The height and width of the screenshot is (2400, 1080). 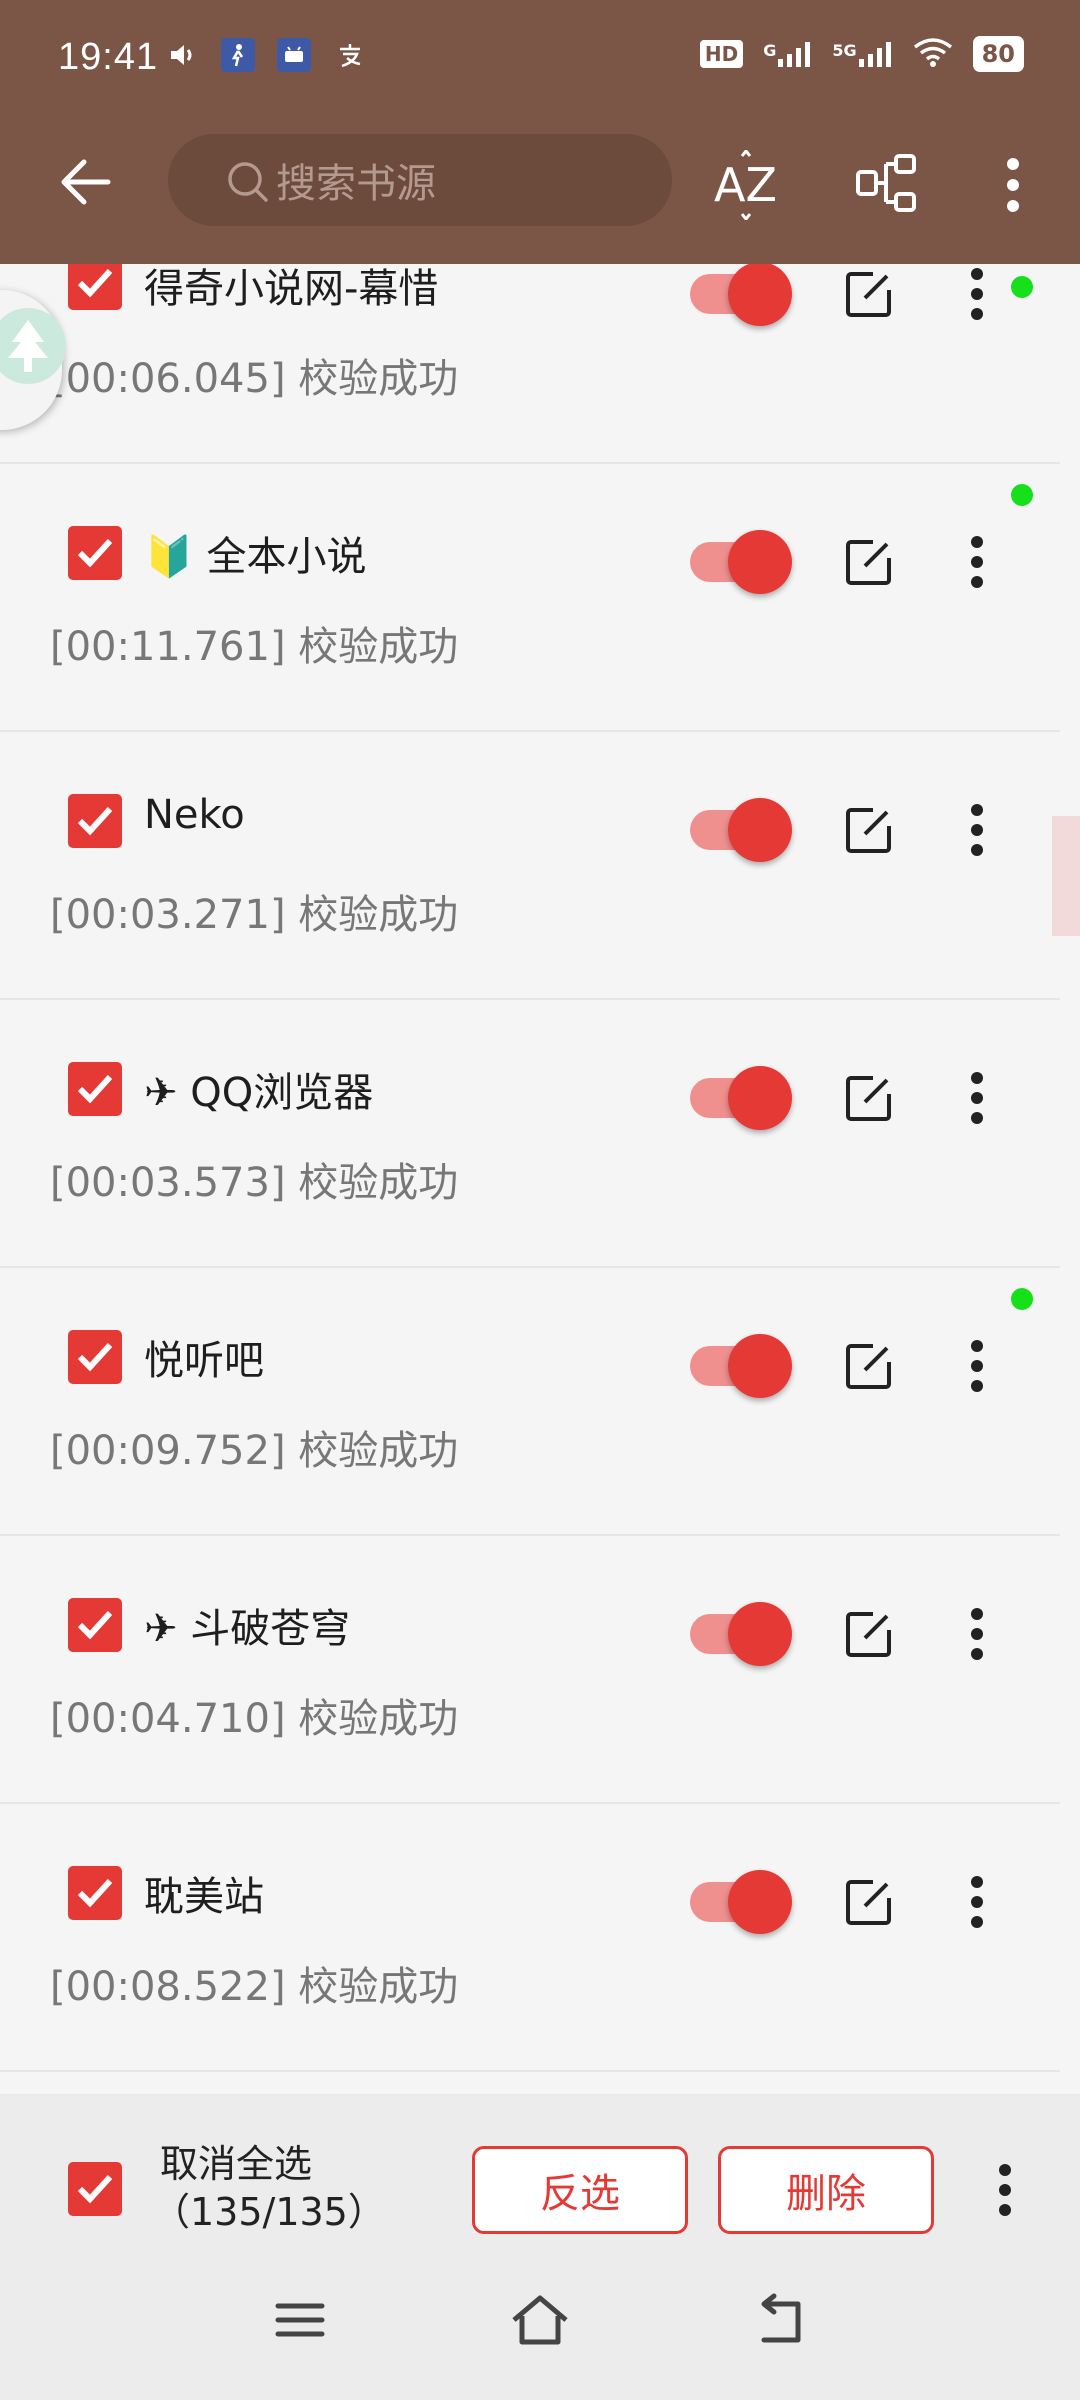 What do you see at coordinates (259, 1093) in the screenshot?
I see `source-name: ✈ QQ浏览器` at bounding box center [259, 1093].